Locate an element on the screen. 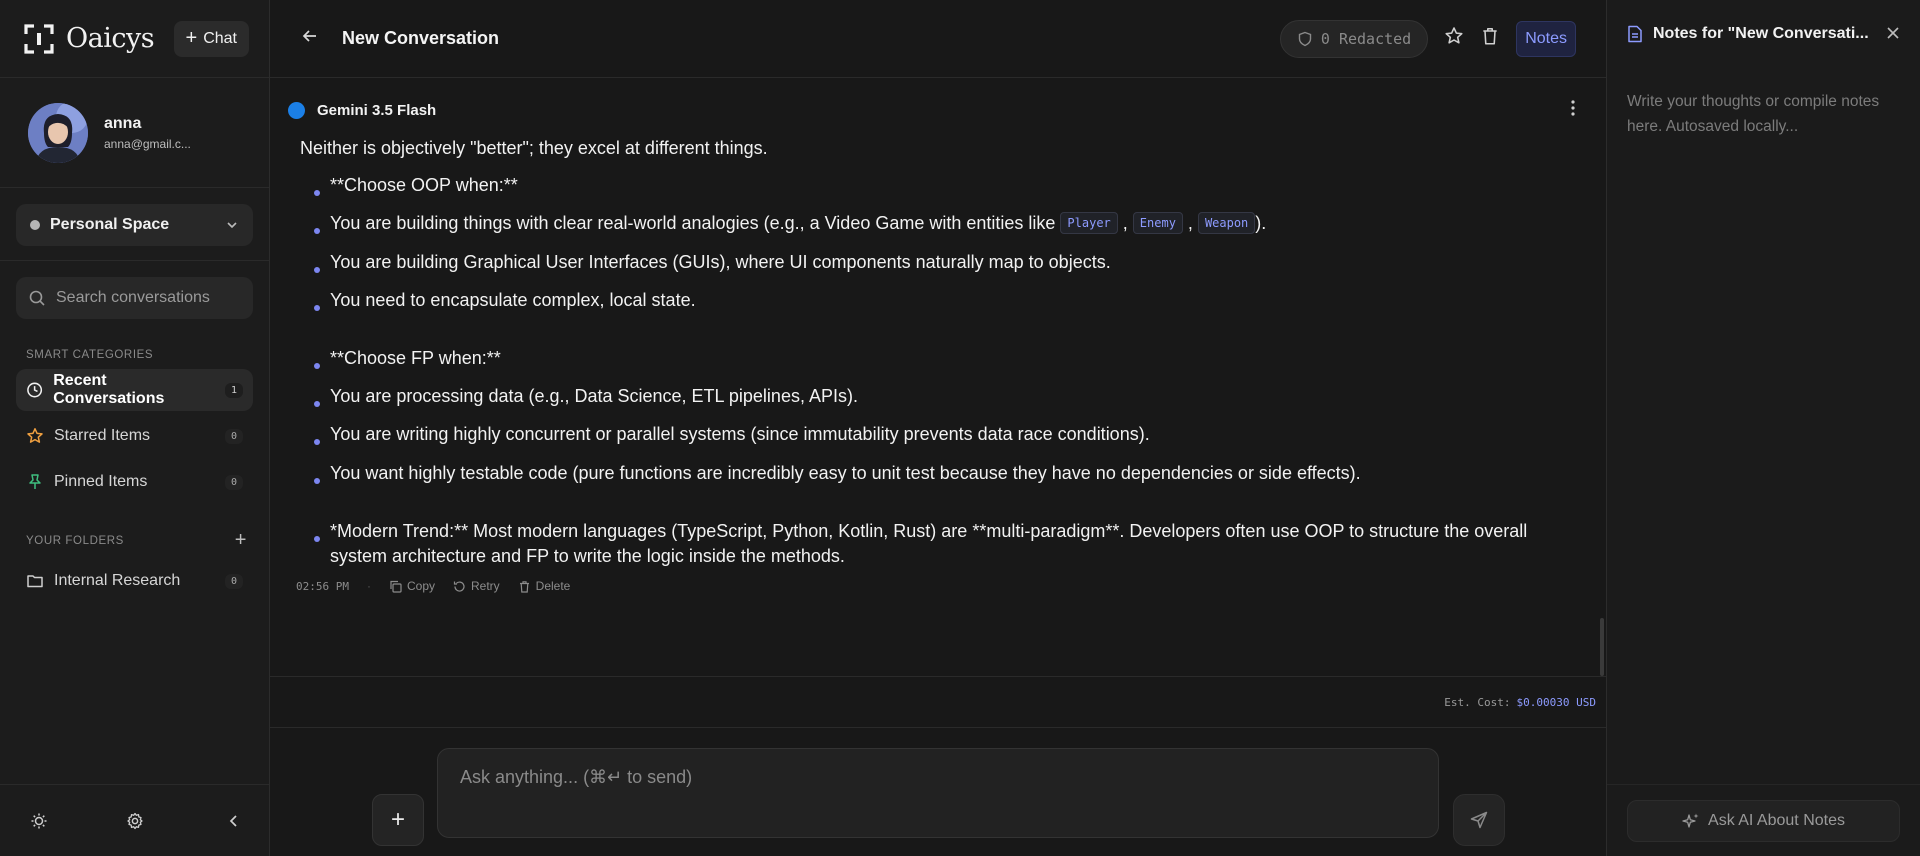 The height and width of the screenshot is (856, 1920). logo-icon is located at coordinates (39, 38).